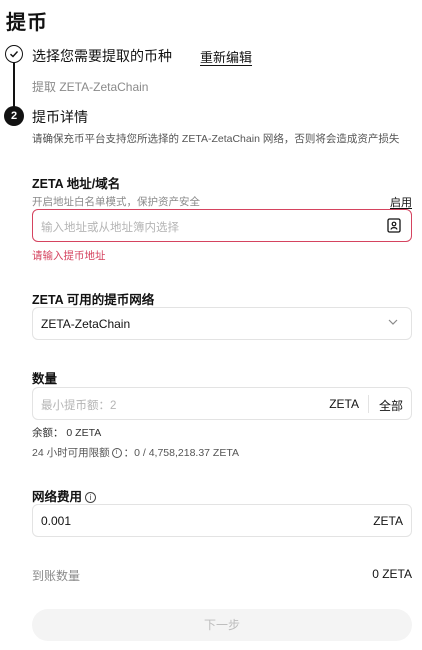 The height and width of the screenshot is (650, 422). Describe the element at coordinates (392, 574) in the screenshot. I see `received-amount-value: 0 ZETA` at that location.